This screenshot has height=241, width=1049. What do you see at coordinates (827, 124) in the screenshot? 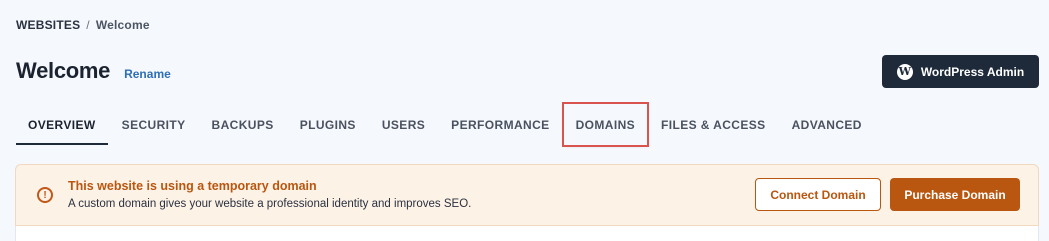
I see `tab-advanced: ADVANCED` at bounding box center [827, 124].